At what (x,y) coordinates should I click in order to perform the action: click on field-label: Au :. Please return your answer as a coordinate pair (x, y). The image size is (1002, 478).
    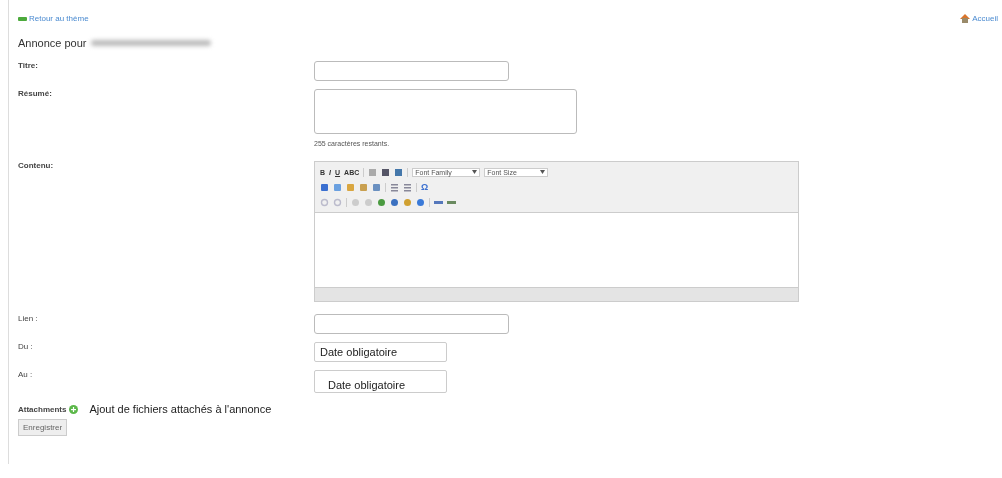
    Looking at the image, I should click on (26, 375).